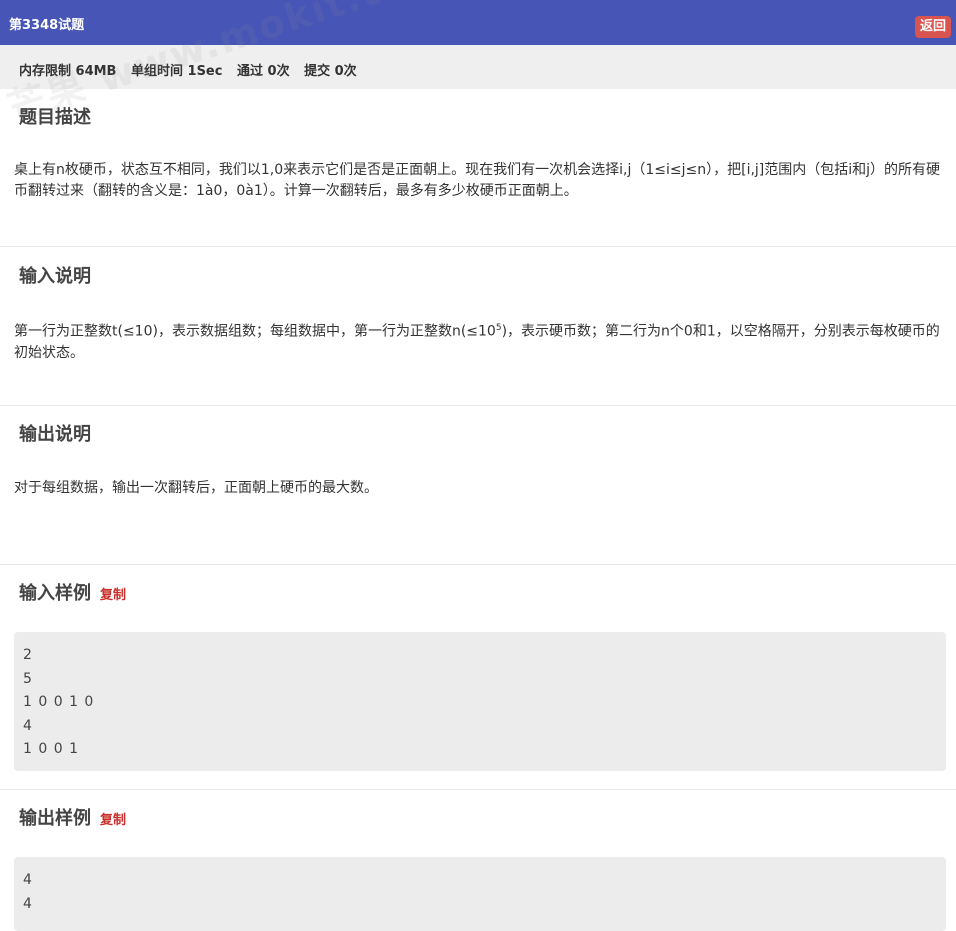  I want to click on copy-input-button: 复制, so click(113, 595).